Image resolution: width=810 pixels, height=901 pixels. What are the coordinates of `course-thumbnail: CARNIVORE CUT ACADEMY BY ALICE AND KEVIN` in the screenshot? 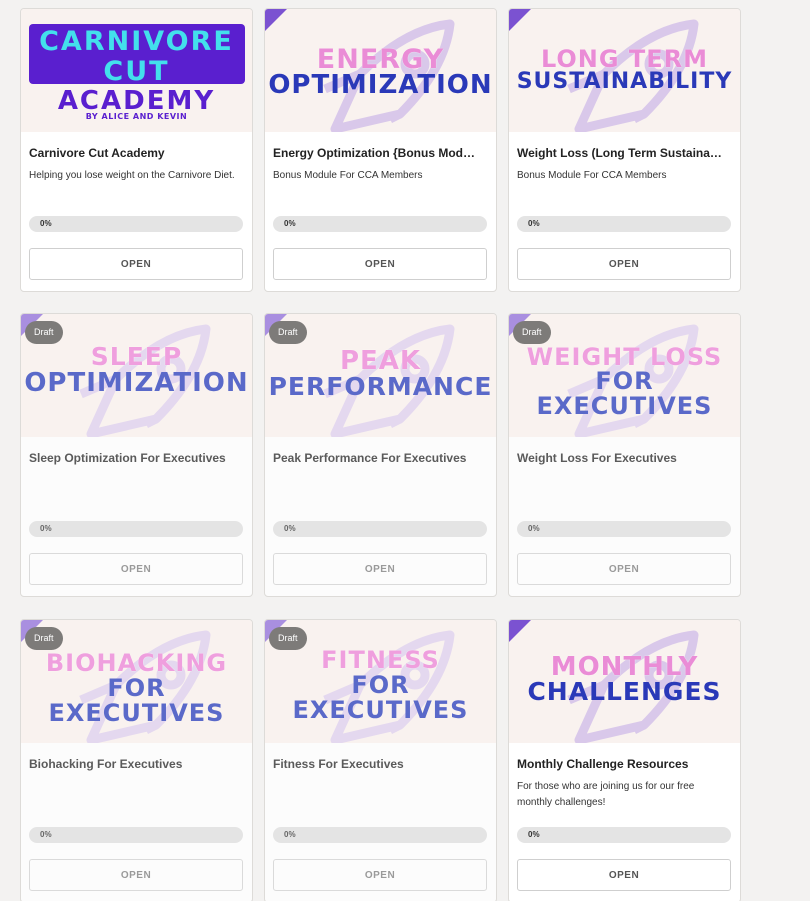 It's located at (136, 70).